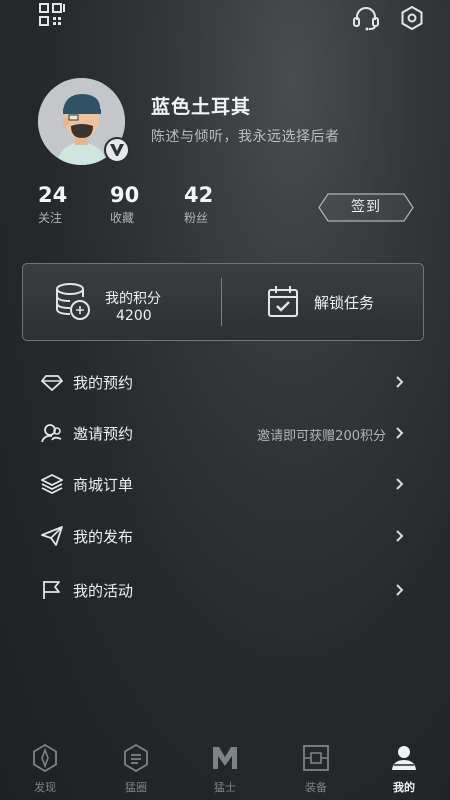 The image size is (450, 800). Describe the element at coordinates (199, 195) in the screenshot. I see `stat-value: 42` at that location.